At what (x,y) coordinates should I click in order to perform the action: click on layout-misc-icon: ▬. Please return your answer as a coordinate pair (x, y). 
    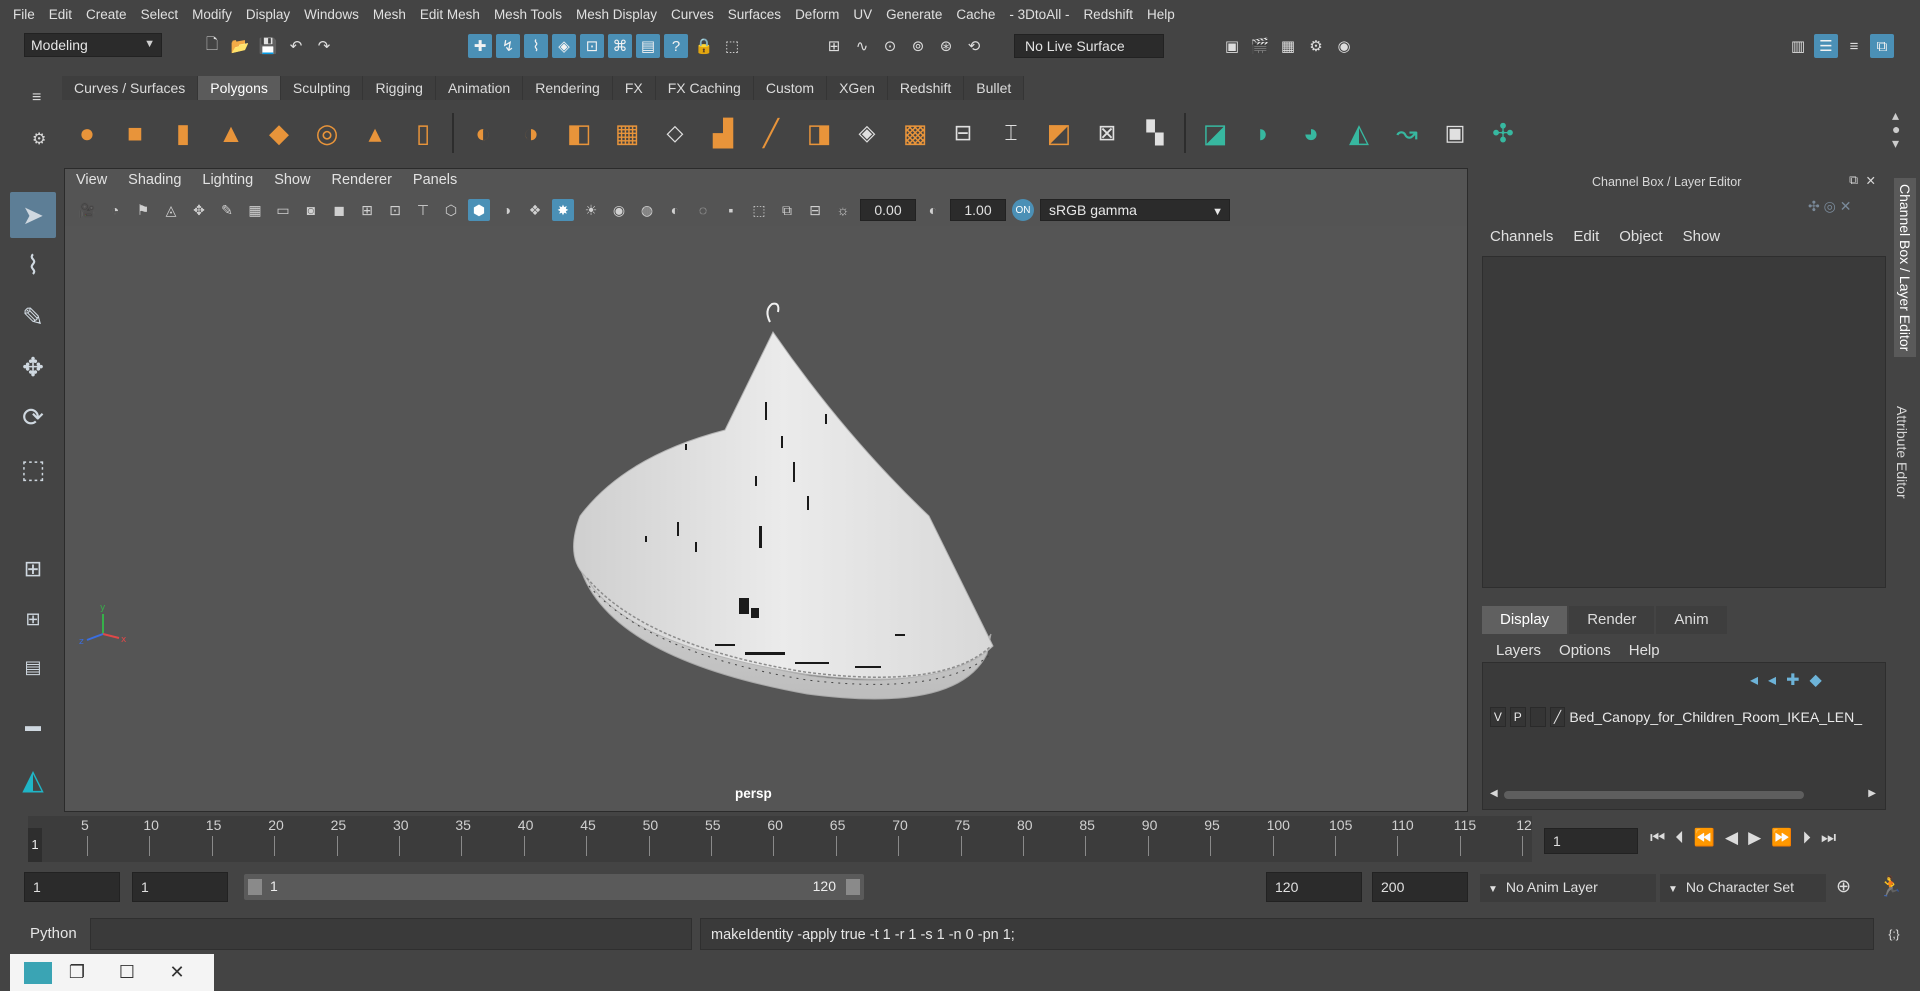
    Looking at the image, I should click on (33, 727).